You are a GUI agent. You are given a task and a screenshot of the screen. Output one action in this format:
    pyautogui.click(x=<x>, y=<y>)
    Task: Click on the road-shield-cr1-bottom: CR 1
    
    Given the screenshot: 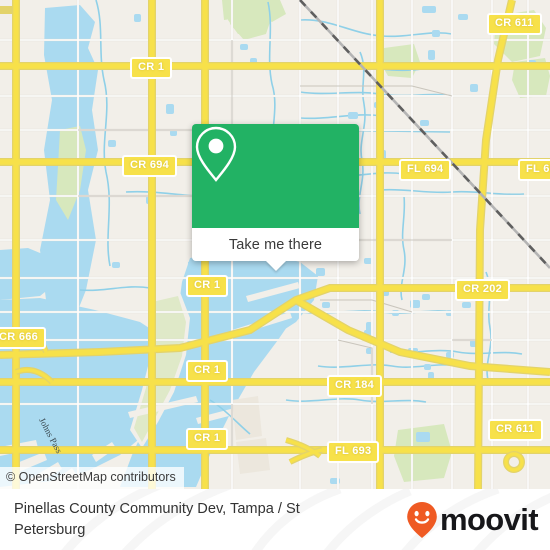 What is the action you would take?
    pyautogui.click(x=207, y=439)
    